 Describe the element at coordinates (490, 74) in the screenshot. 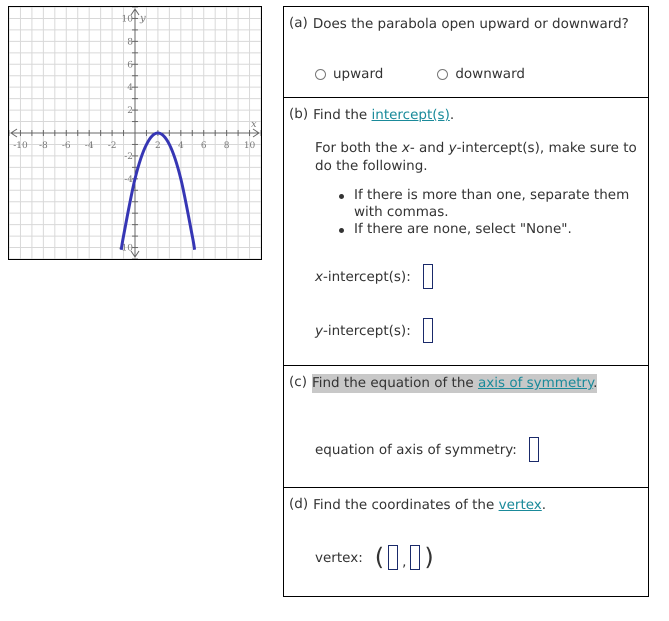

I see `option-label: downward` at that location.